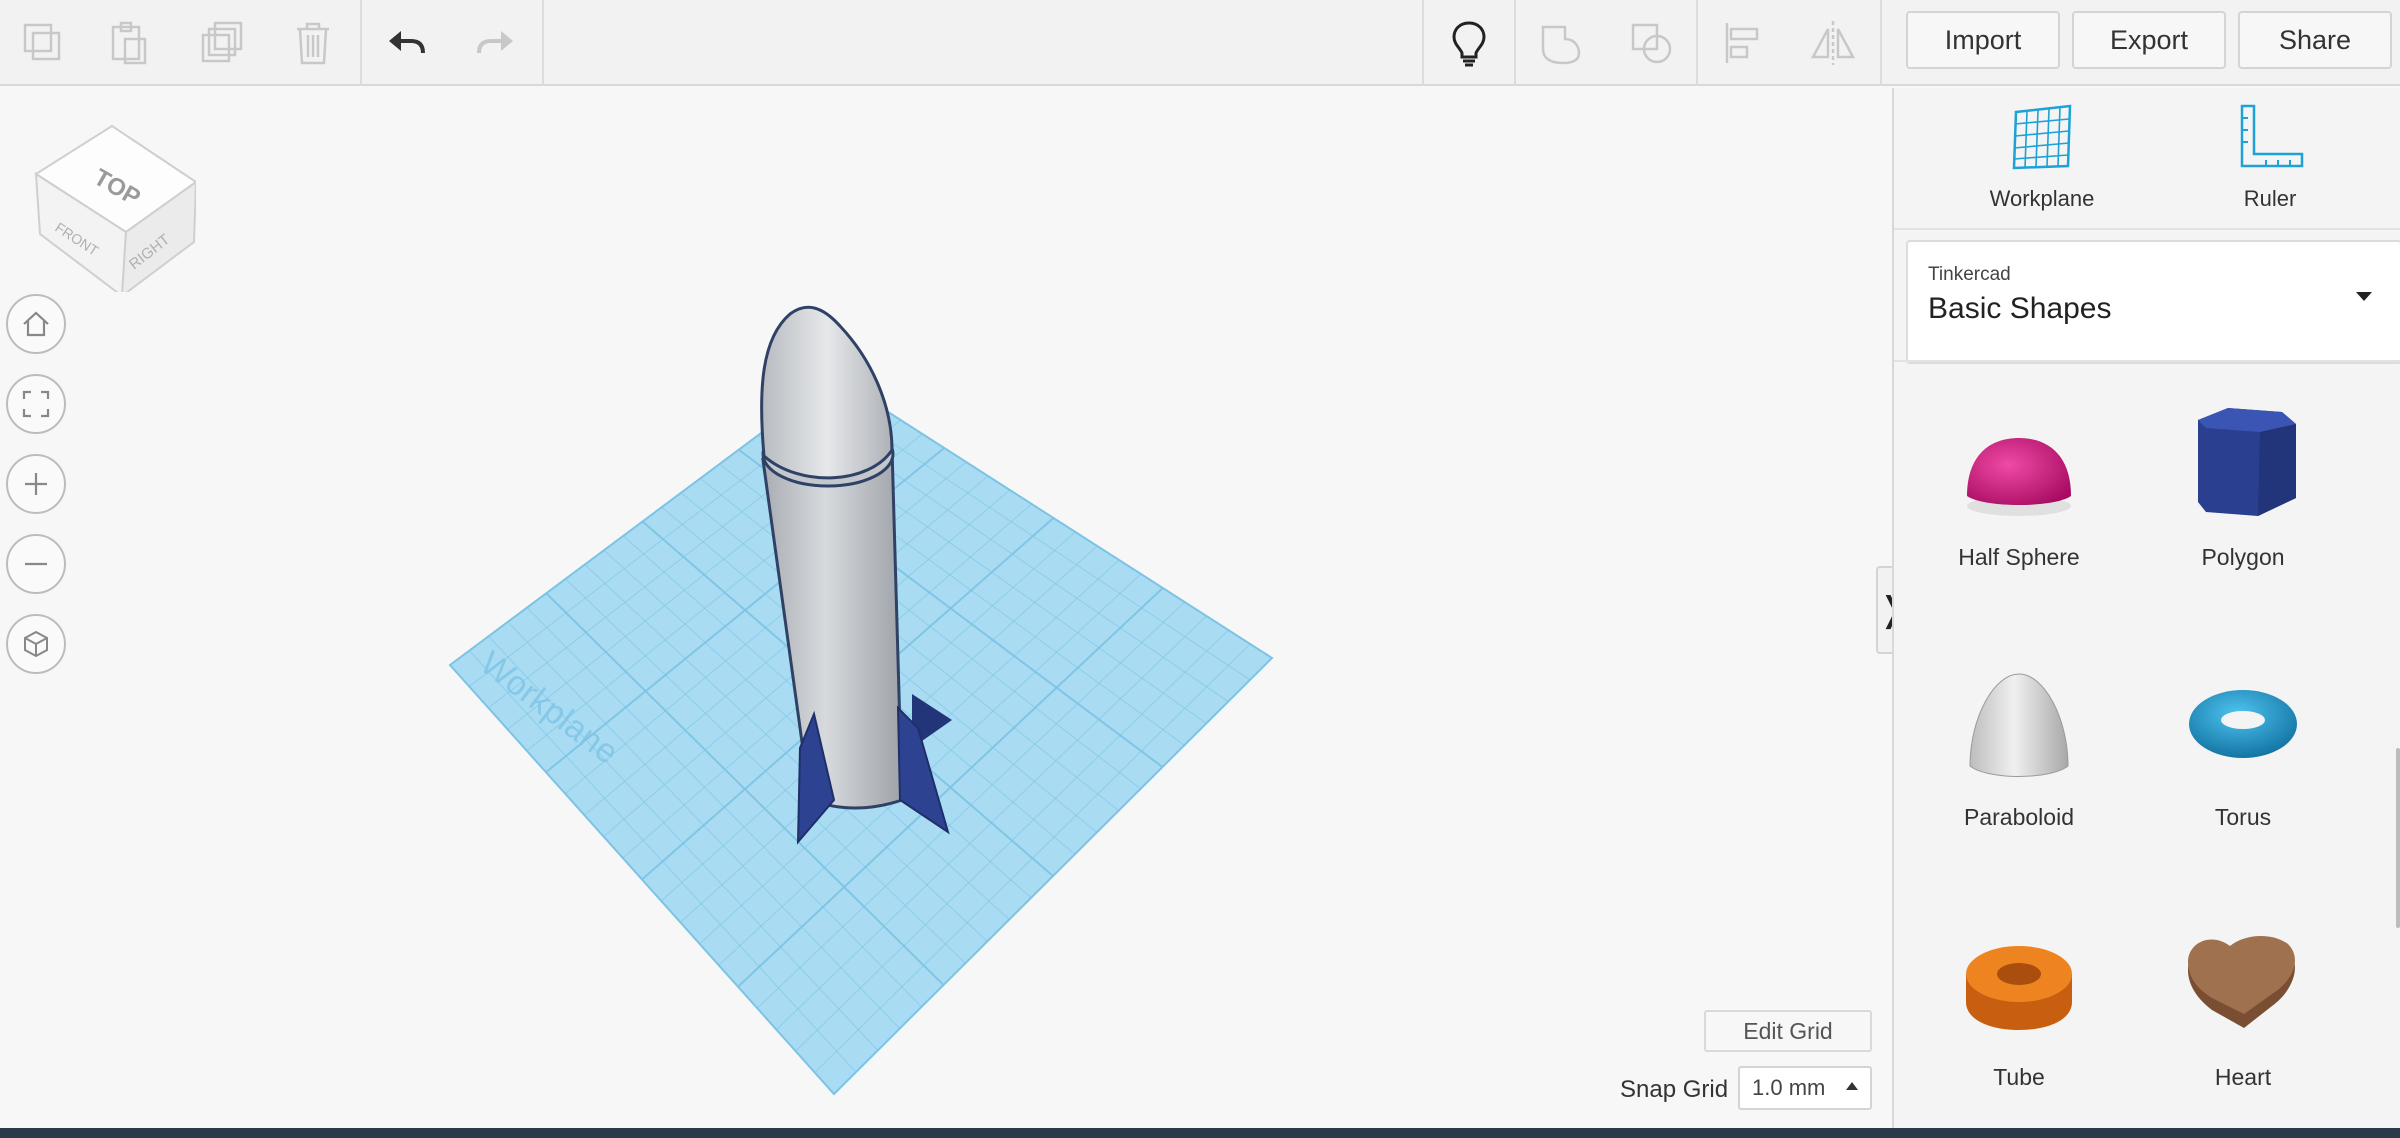  I want to click on shape-torus: Torus, so click(2243, 773).